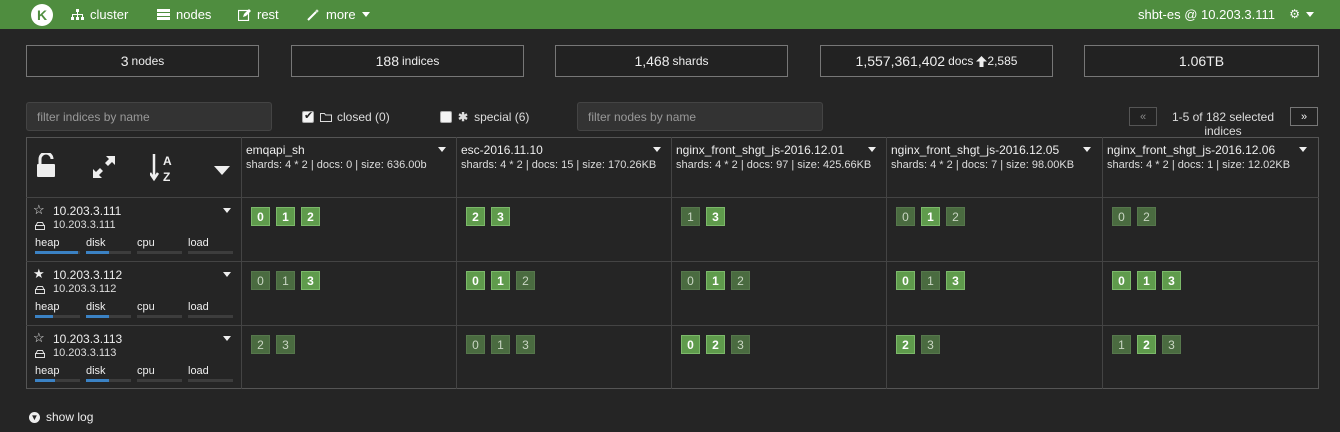 The image size is (1340, 432). What do you see at coordinates (258, 14) in the screenshot?
I see `nav-rest: rest` at bounding box center [258, 14].